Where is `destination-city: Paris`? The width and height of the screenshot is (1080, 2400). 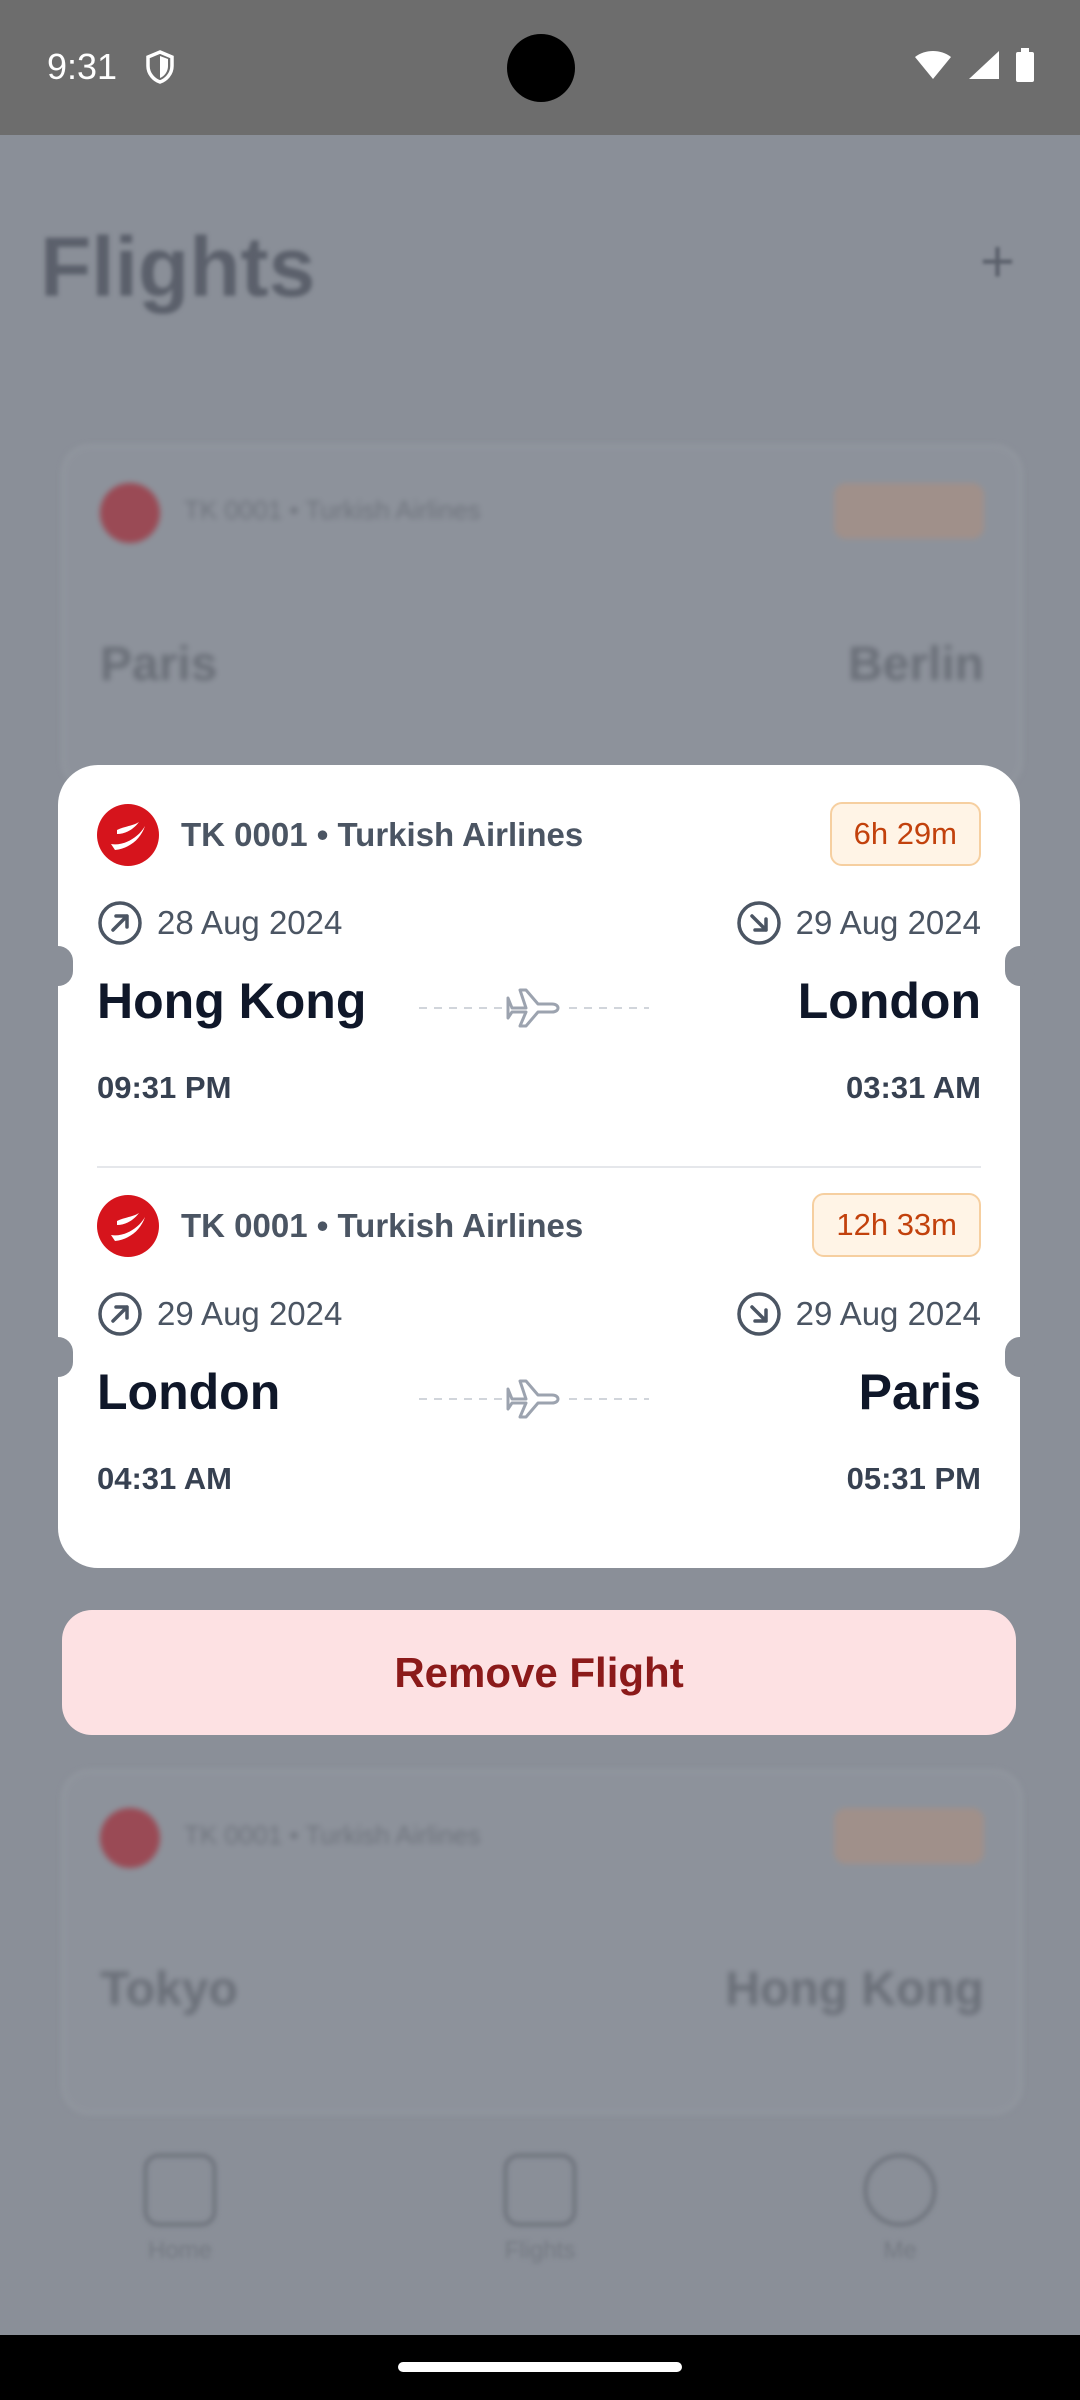
destination-city: Paris is located at coordinates (919, 1392).